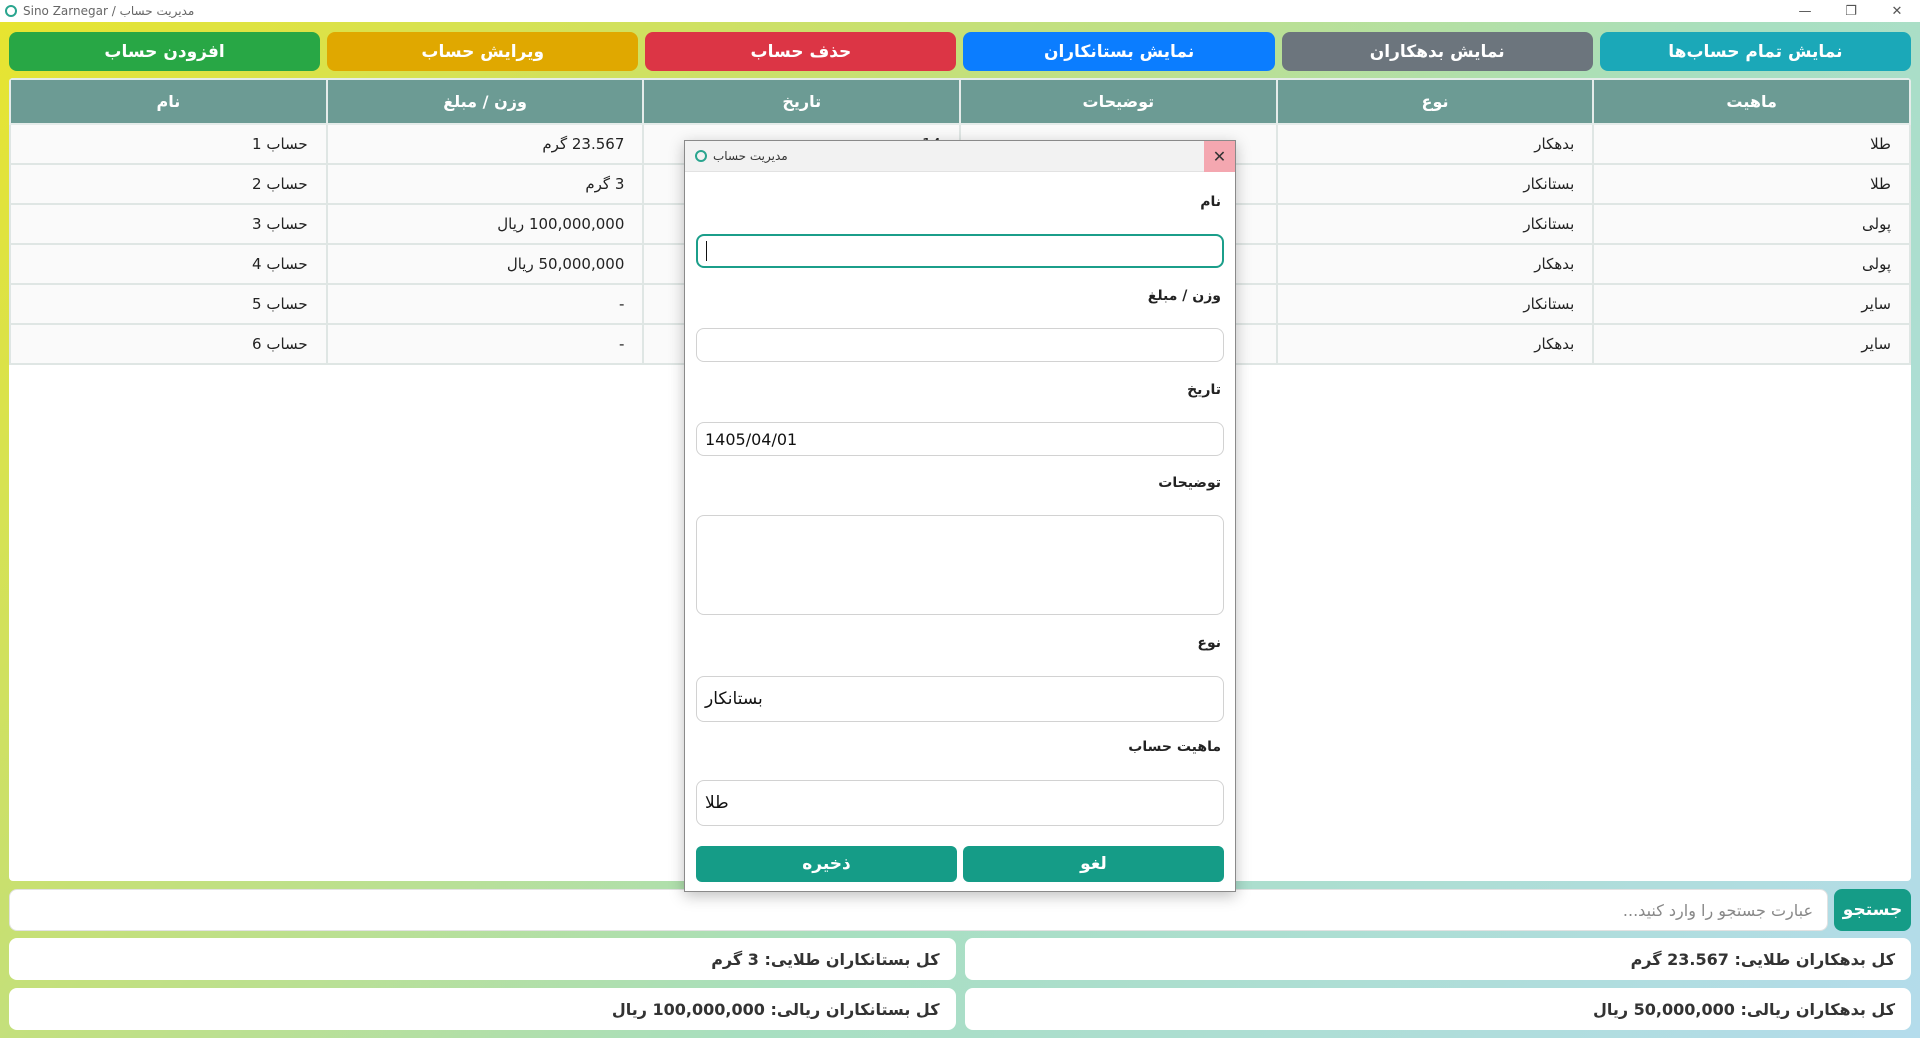  I want to click on save-button: ذخیره, so click(826, 864).